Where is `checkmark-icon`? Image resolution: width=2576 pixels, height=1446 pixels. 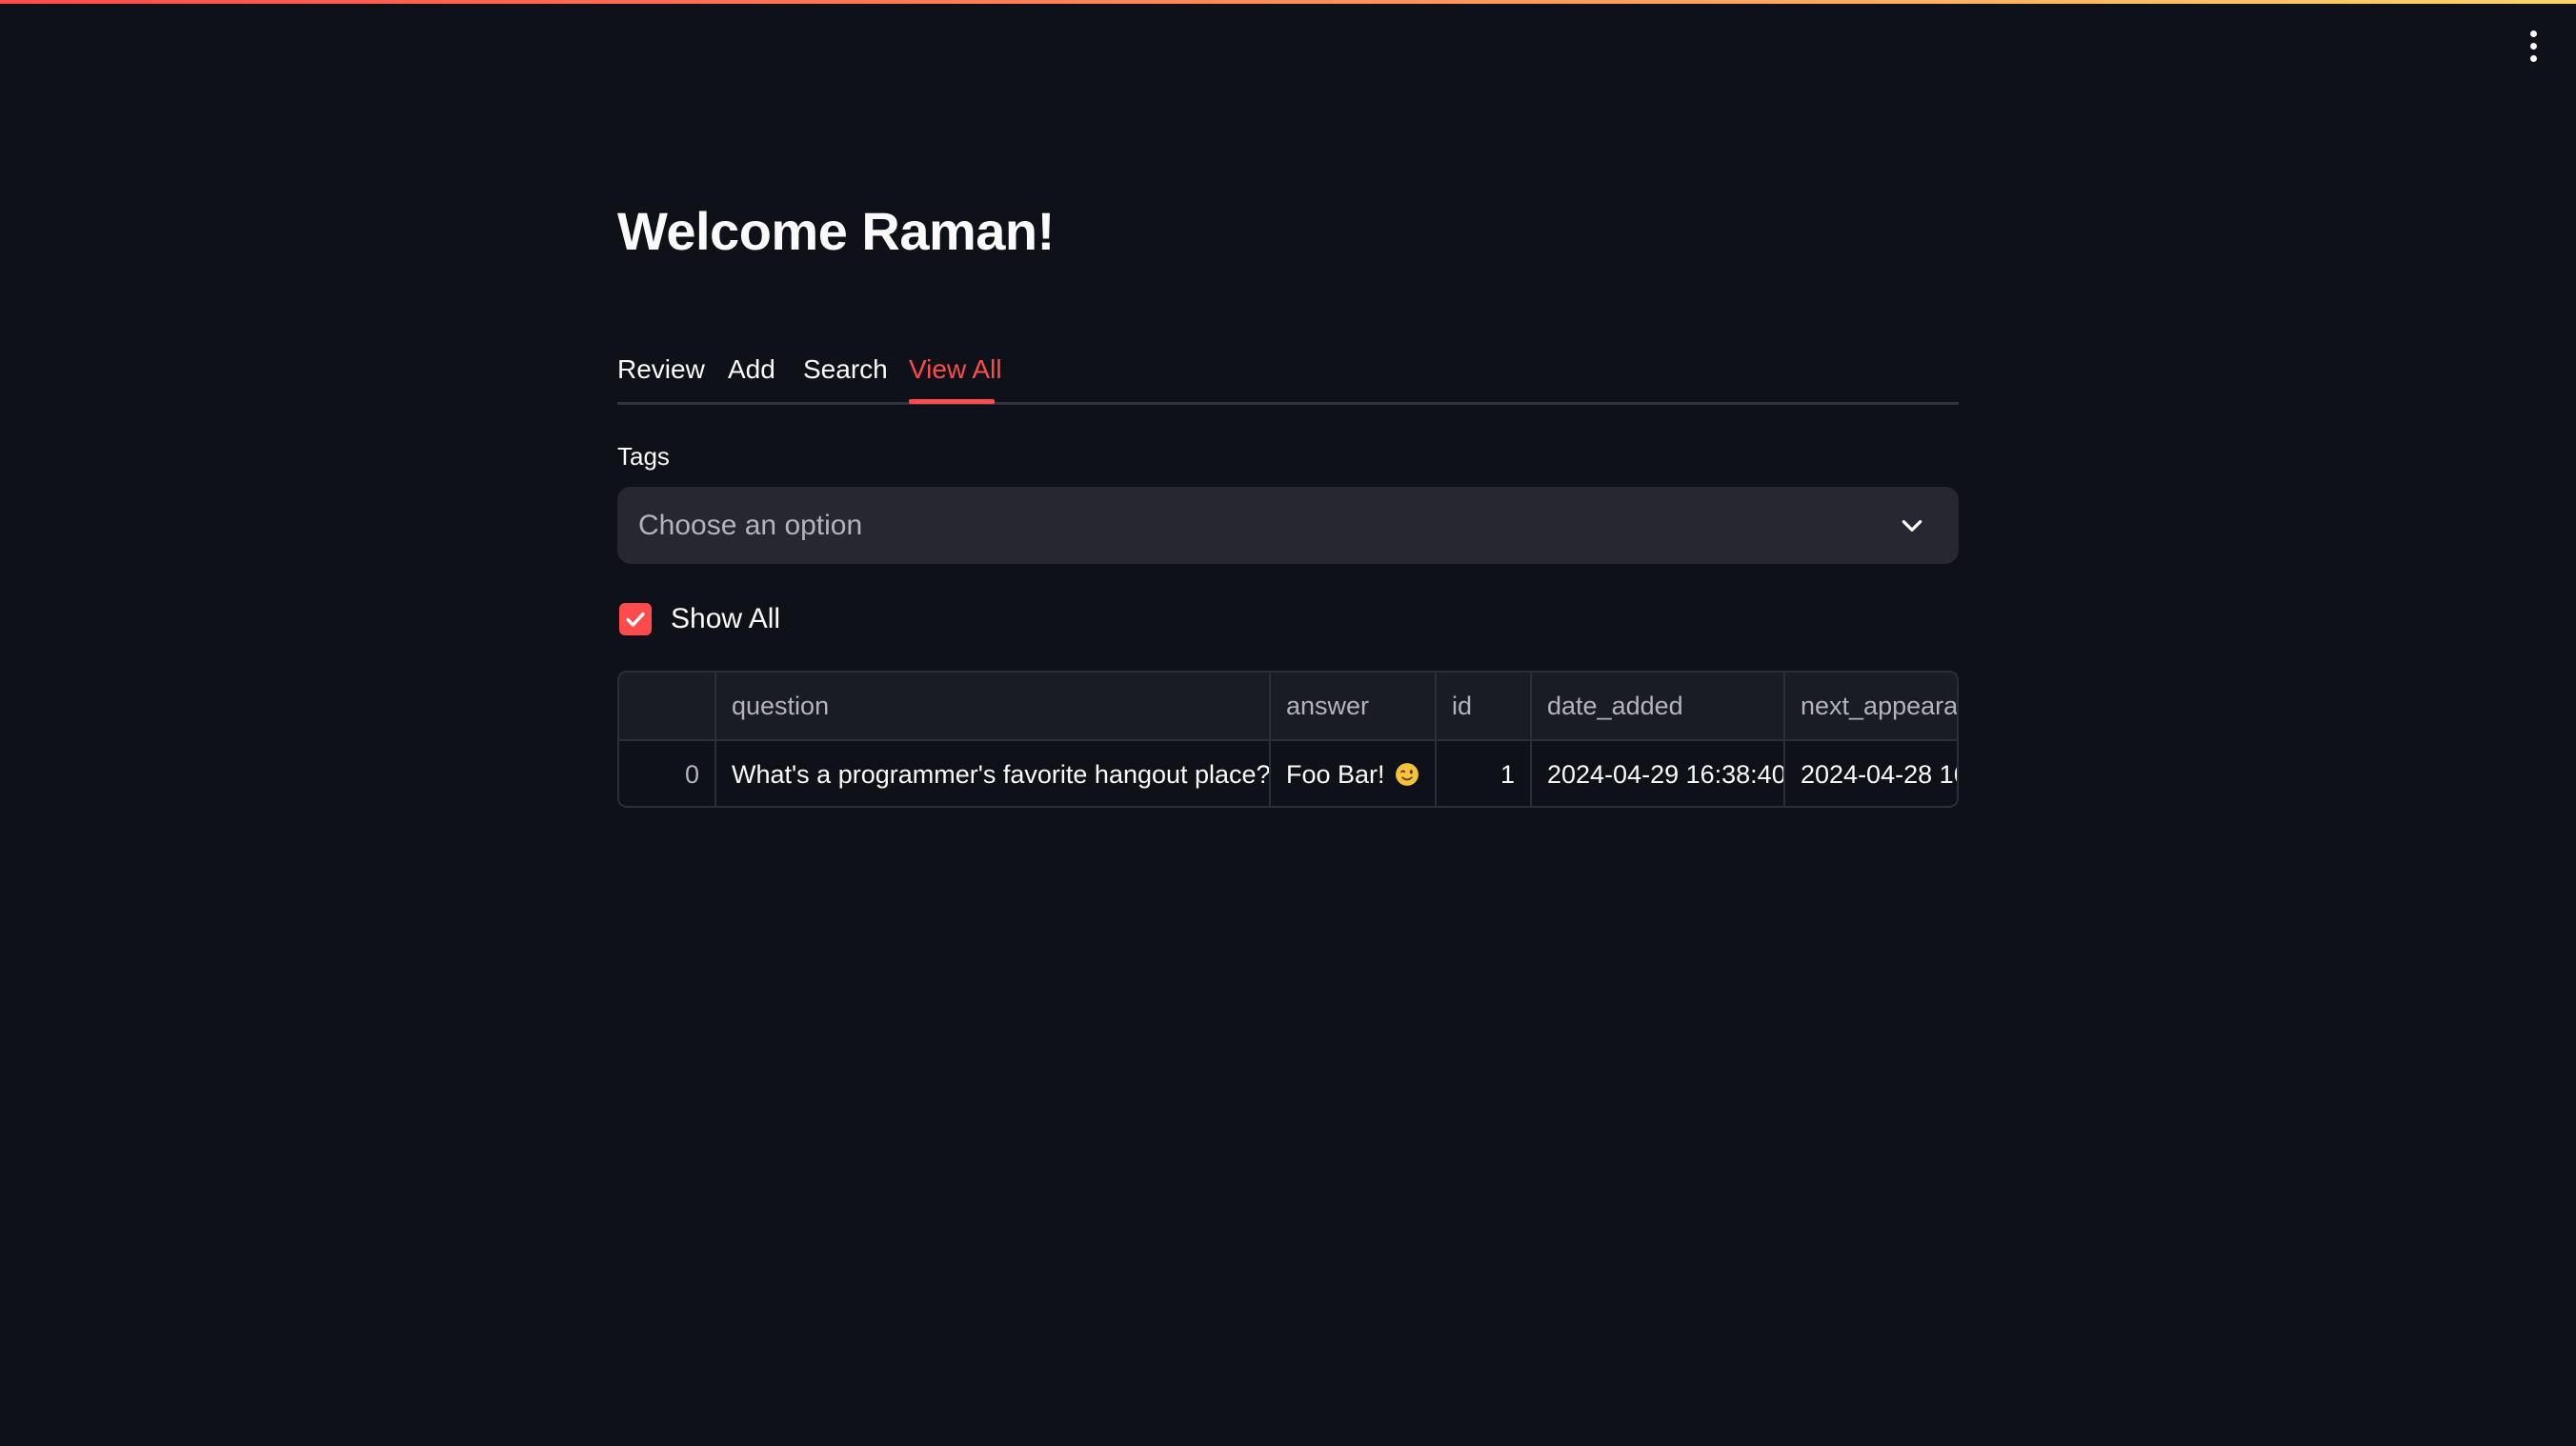
checkmark-icon is located at coordinates (635, 620).